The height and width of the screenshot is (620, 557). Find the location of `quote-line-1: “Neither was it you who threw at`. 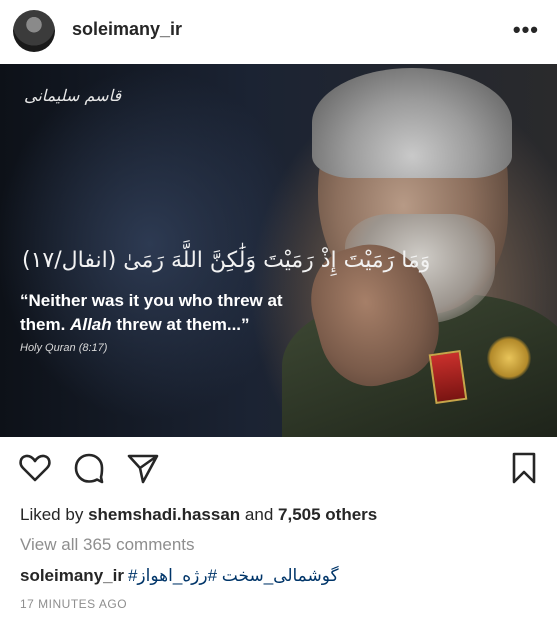

quote-line-1: “Neither was it you who threw at is located at coordinates (151, 300).